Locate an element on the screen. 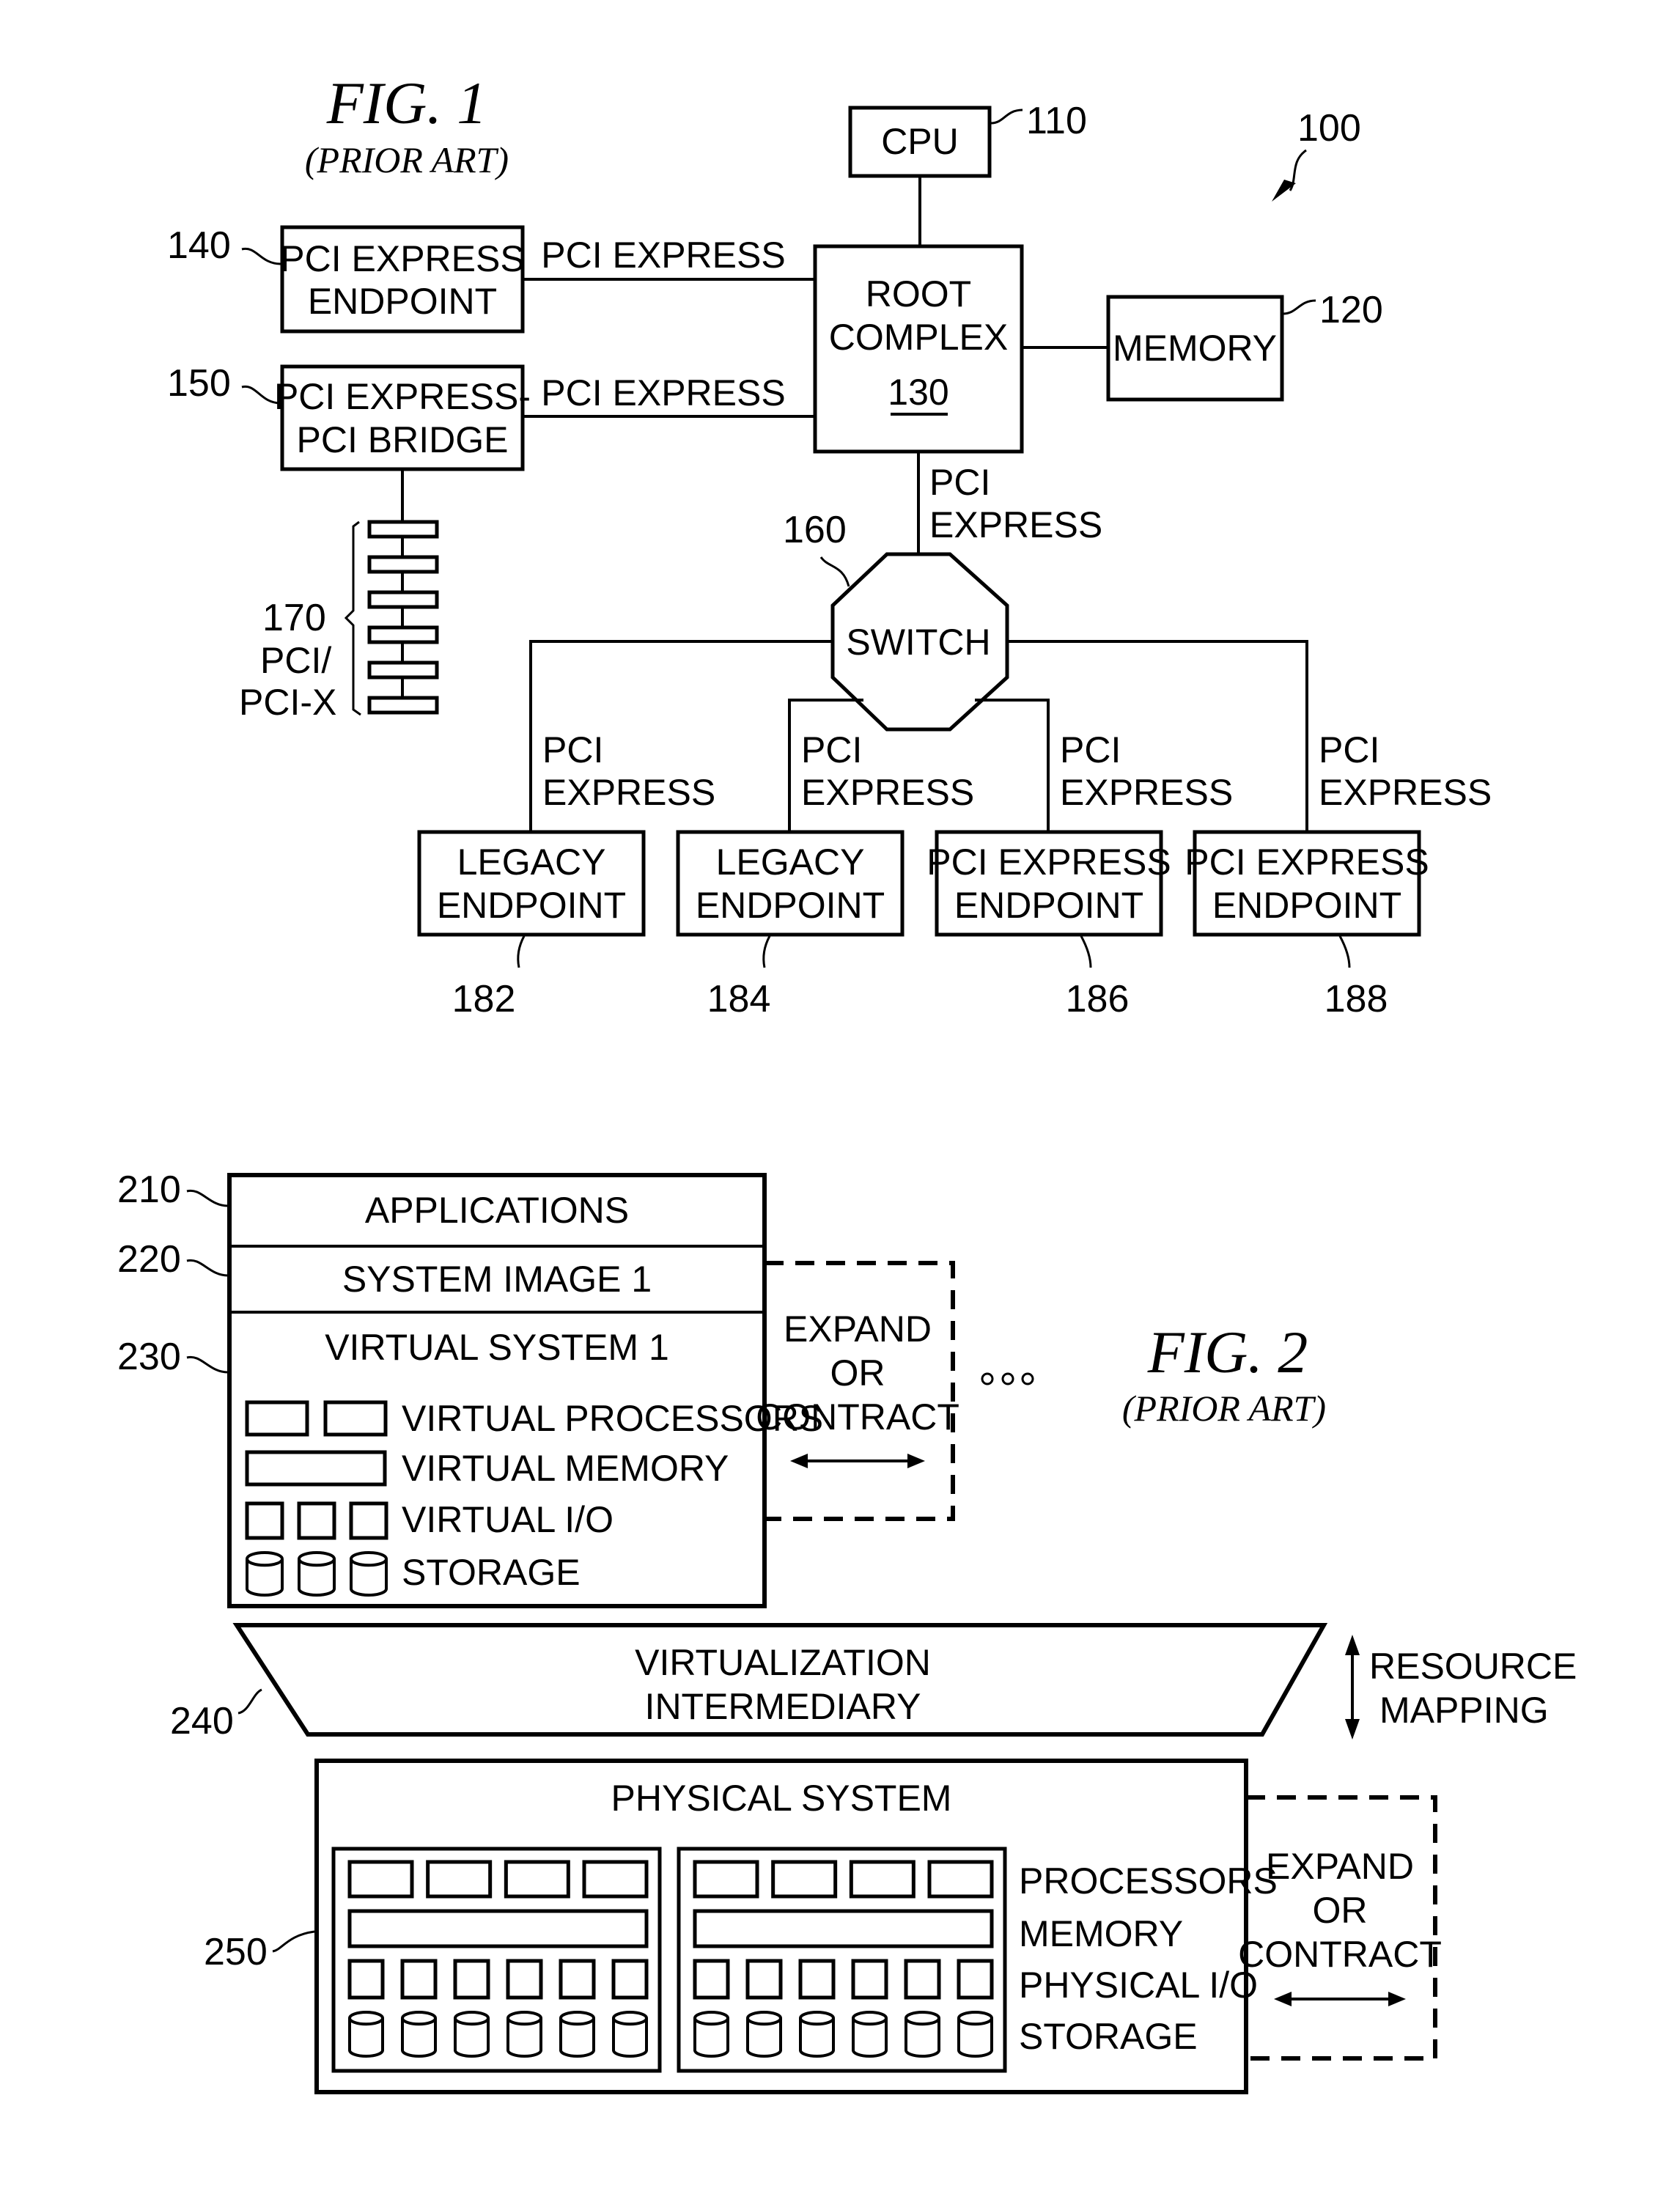 The height and width of the screenshot is (2205, 1680). bridge-150-line2: PCI BRIDGE is located at coordinates (403, 439).